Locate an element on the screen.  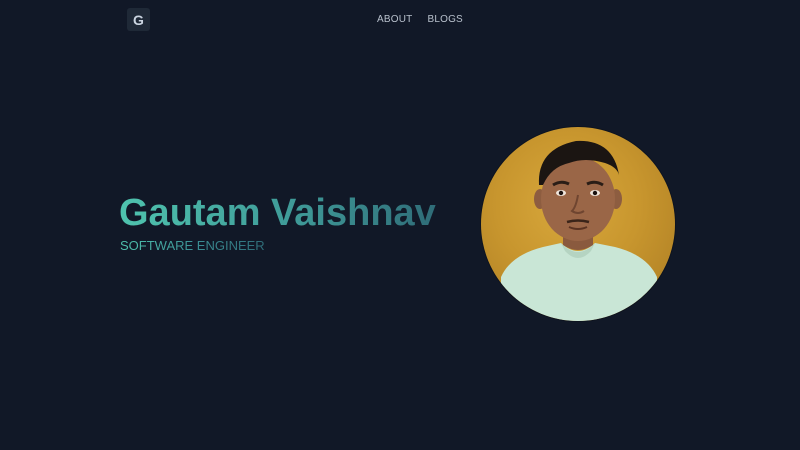
logo-letter: G is located at coordinates (138, 19).